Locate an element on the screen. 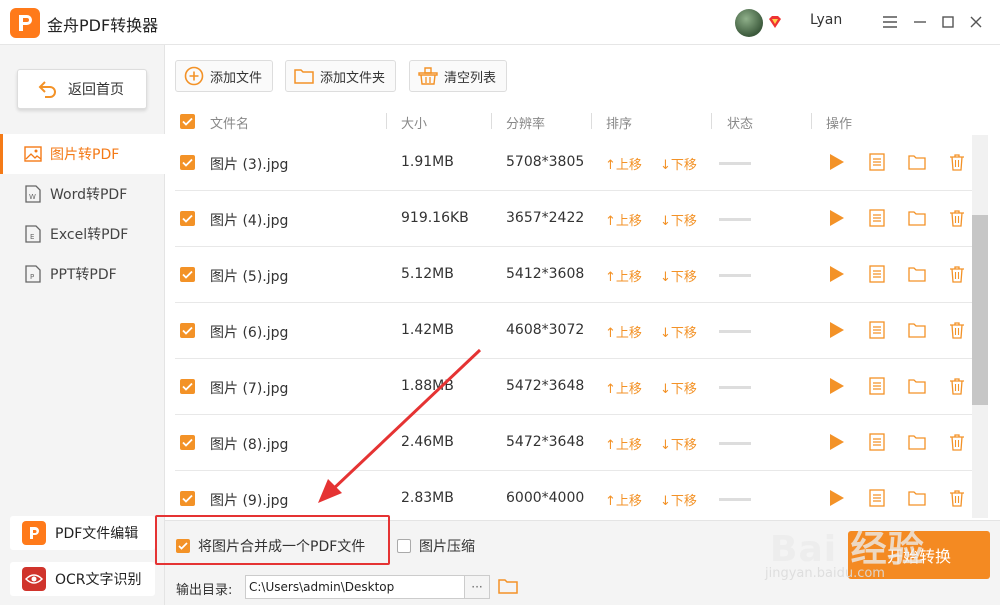  table-row: 图片 (4).jpg 919.16KB 3657*2422 ↑上移 ↓下移 is located at coordinates (573, 219).